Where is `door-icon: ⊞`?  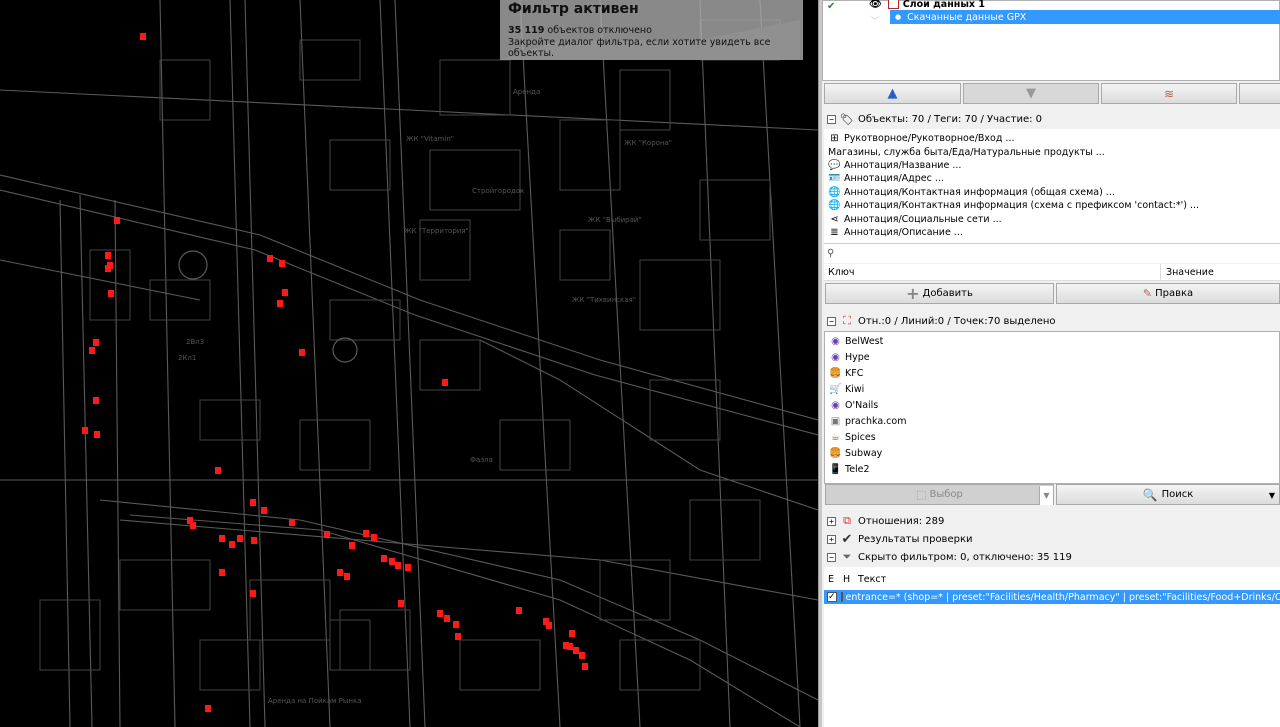
door-icon: ⊞ is located at coordinates (834, 139).